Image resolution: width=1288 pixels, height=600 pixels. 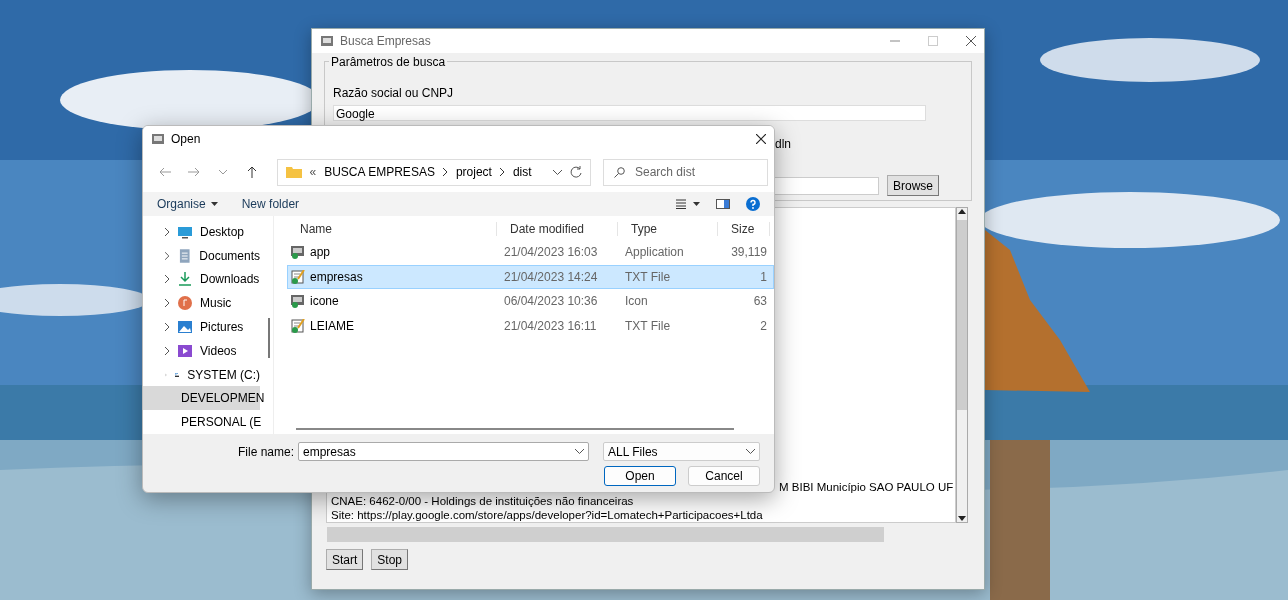 What do you see at coordinates (265, 451) in the screenshot?
I see `field-label: File name:` at bounding box center [265, 451].